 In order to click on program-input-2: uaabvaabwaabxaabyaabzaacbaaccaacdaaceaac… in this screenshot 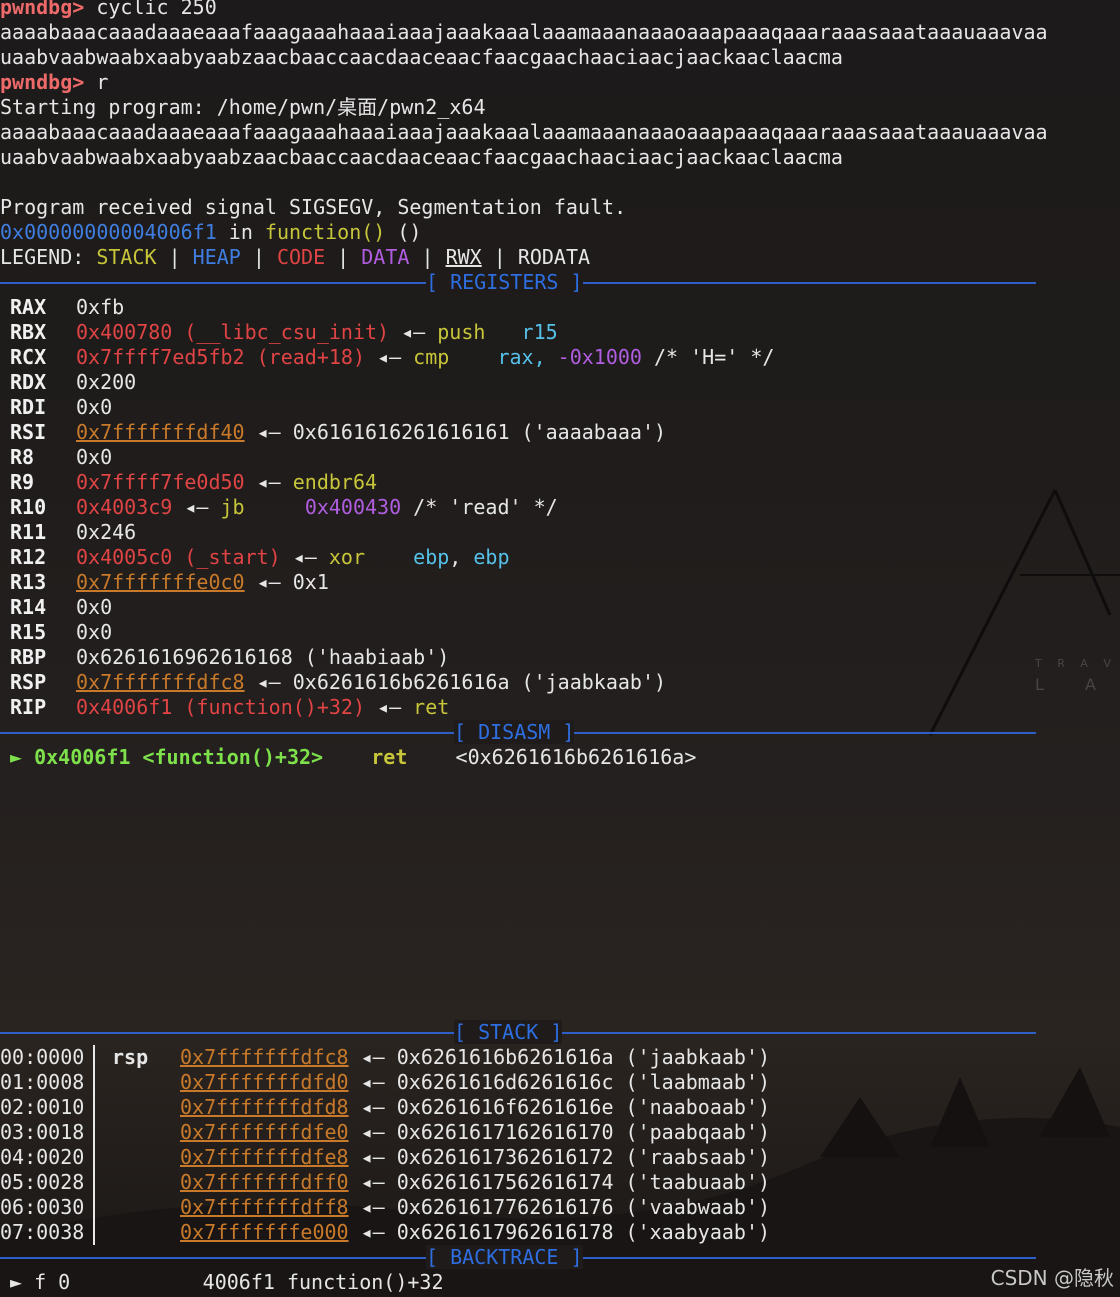, I will do `click(421, 157)`.